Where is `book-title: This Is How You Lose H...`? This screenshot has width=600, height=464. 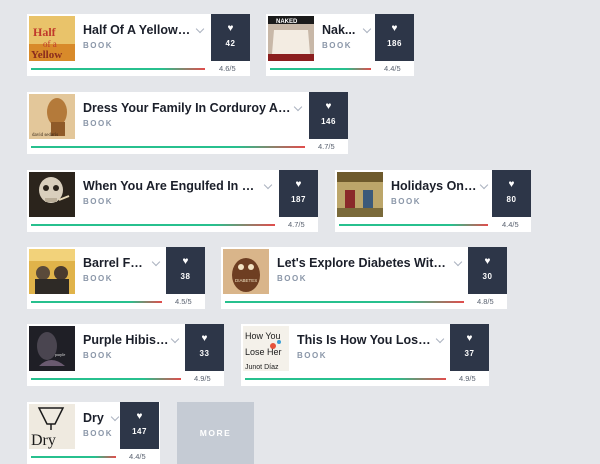 book-title: This Is How You Lose H... is located at coordinates (365, 340).